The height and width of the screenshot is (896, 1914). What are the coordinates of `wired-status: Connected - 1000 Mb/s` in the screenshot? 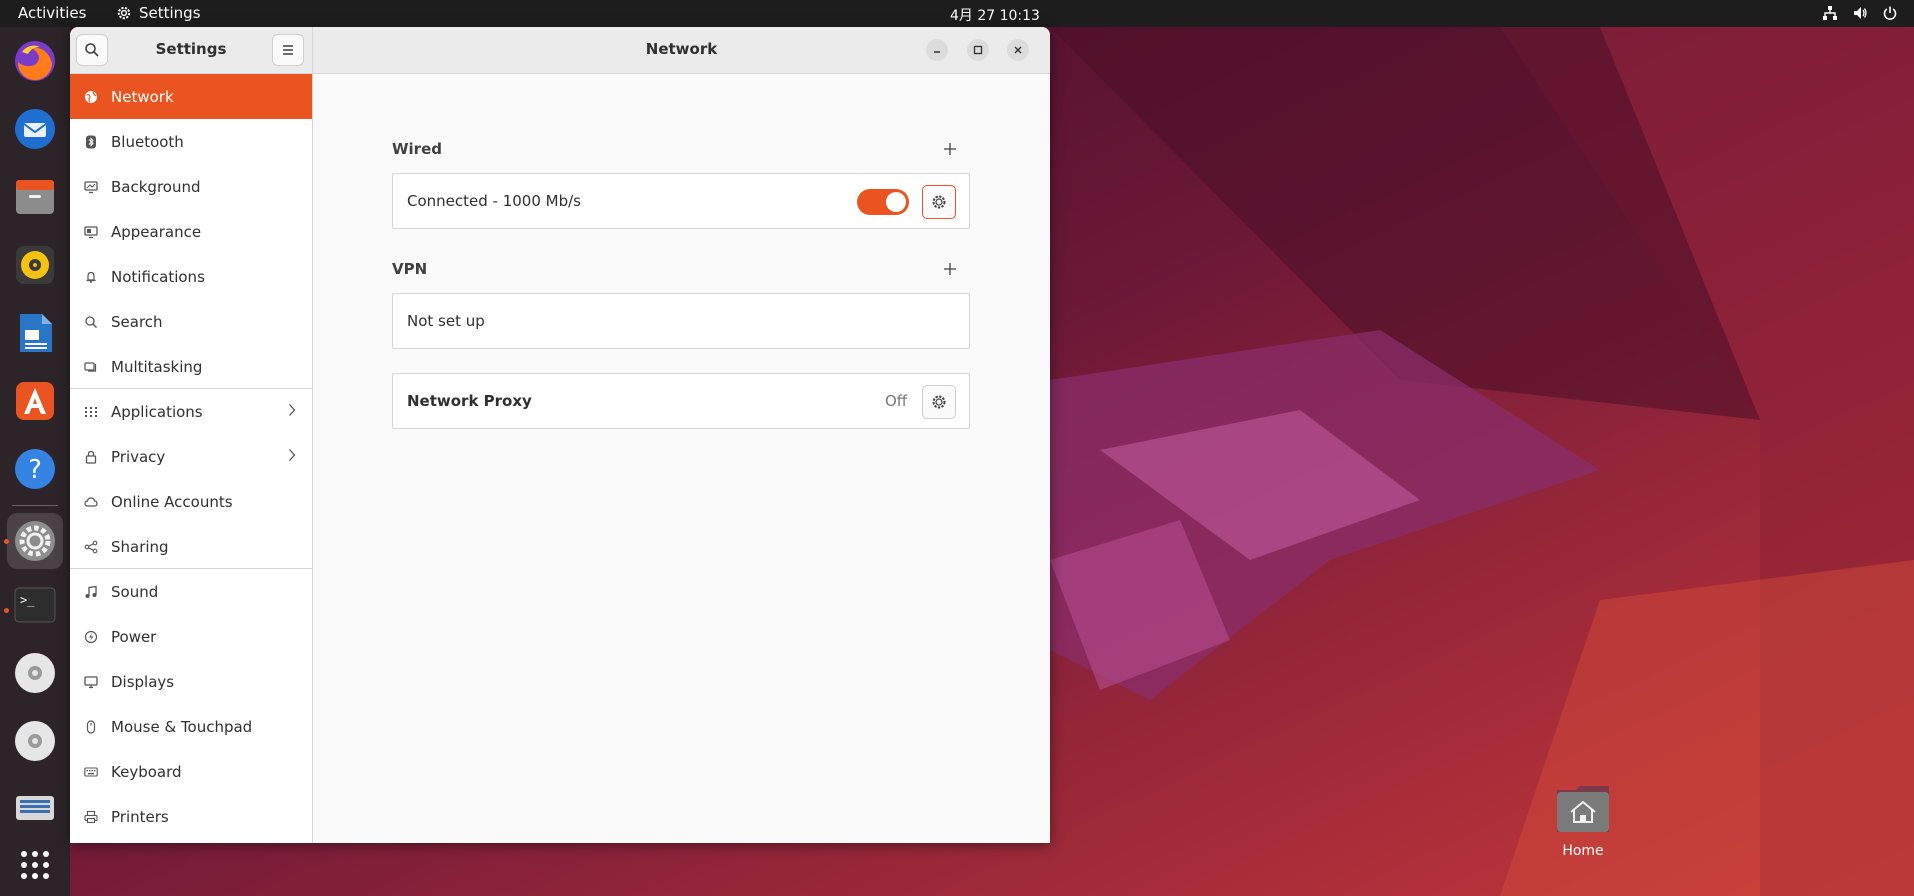 It's located at (494, 201).